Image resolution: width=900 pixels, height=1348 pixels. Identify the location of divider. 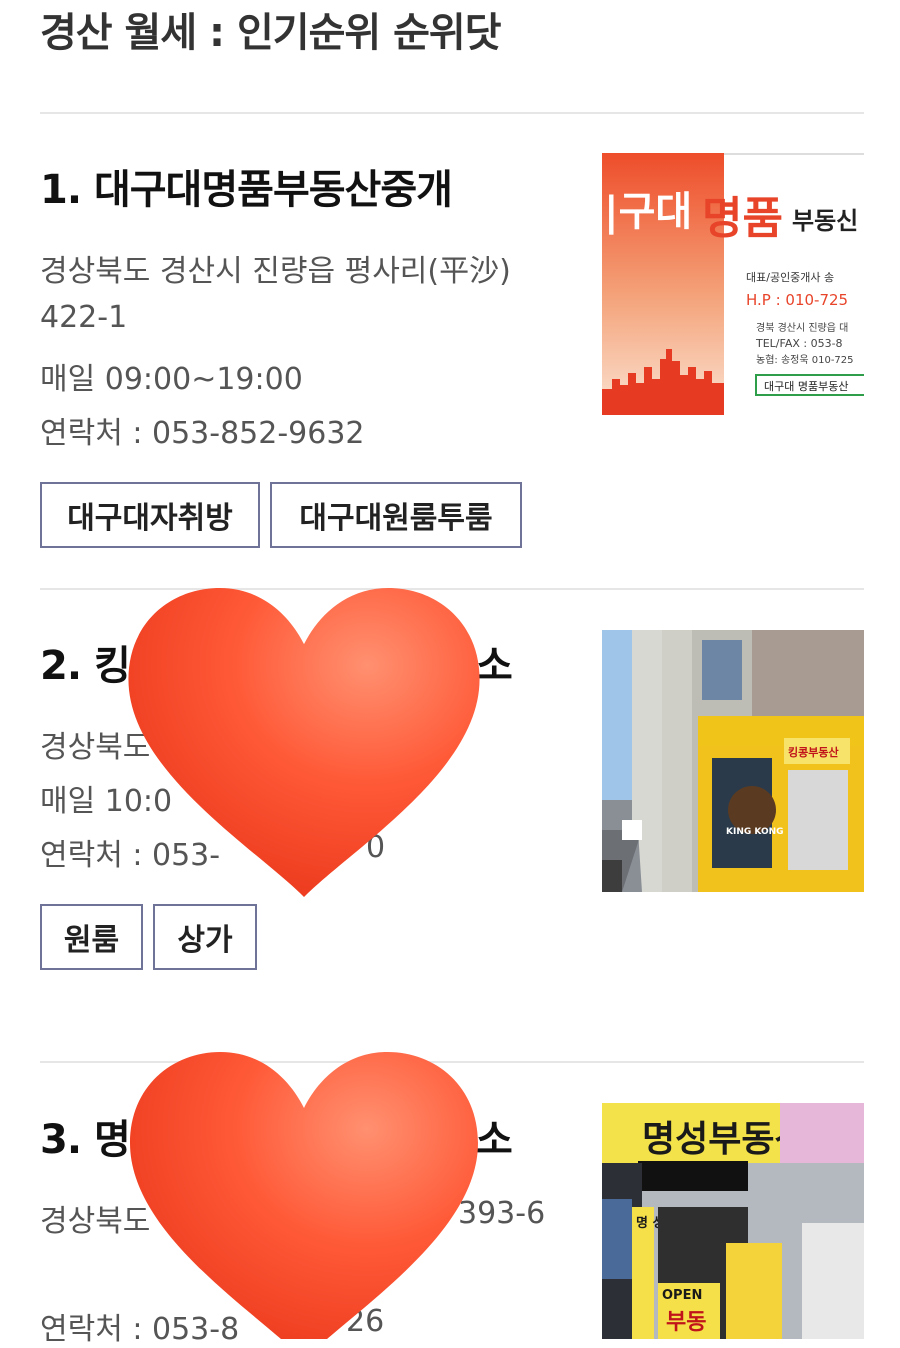
(452, 113).